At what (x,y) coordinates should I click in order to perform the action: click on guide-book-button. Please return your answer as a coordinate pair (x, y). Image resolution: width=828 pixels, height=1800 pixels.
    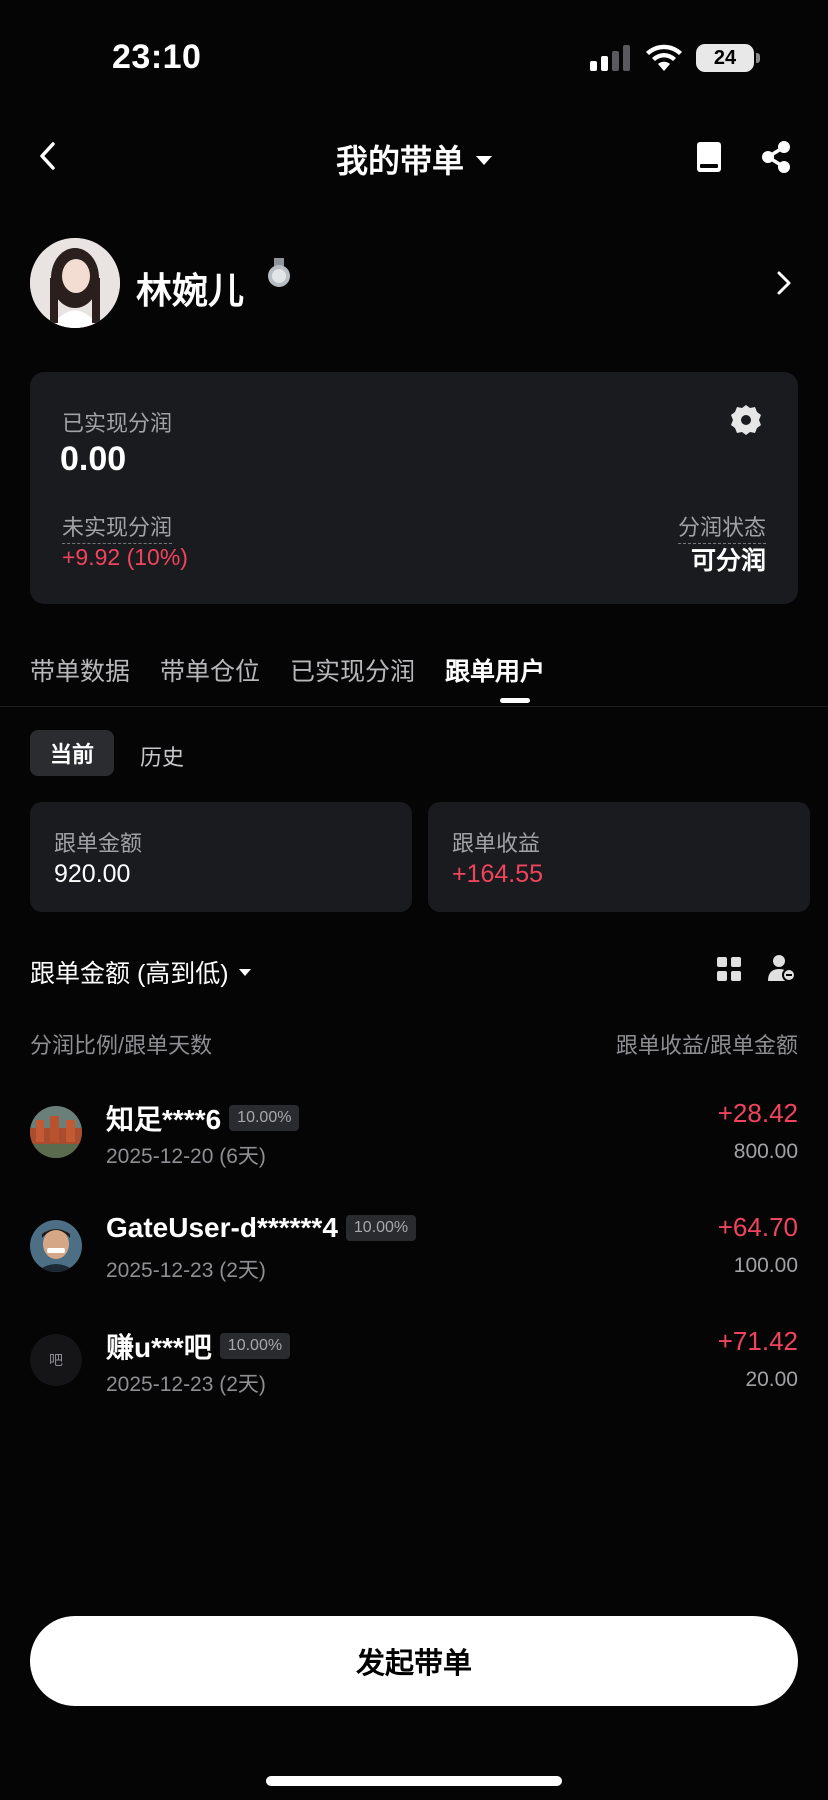
    Looking at the image, I should click on (709, 159).